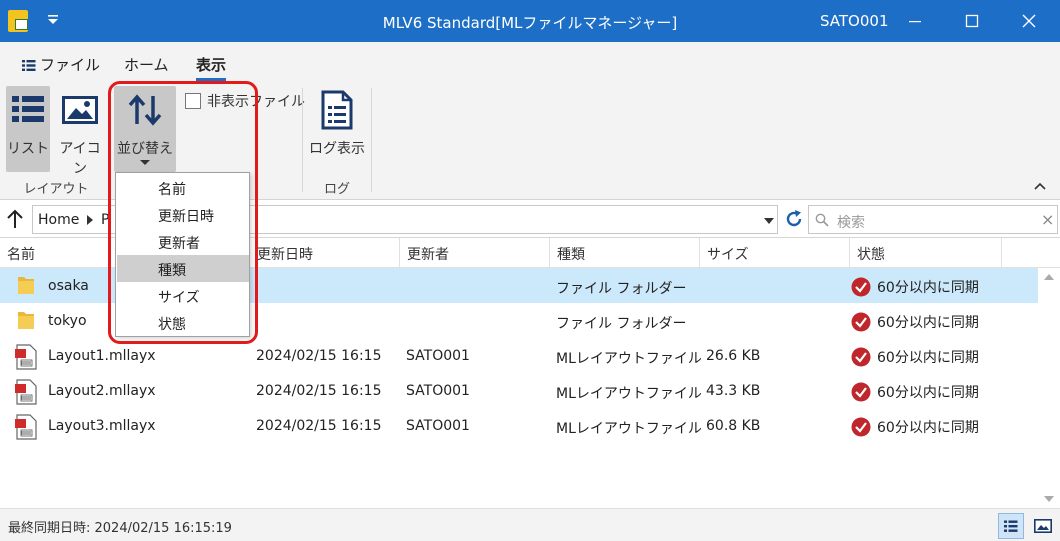  Describe the element at coordinates (102, 426) in the screenshot. I see `file-name: Layout3.mllayx` at that location.